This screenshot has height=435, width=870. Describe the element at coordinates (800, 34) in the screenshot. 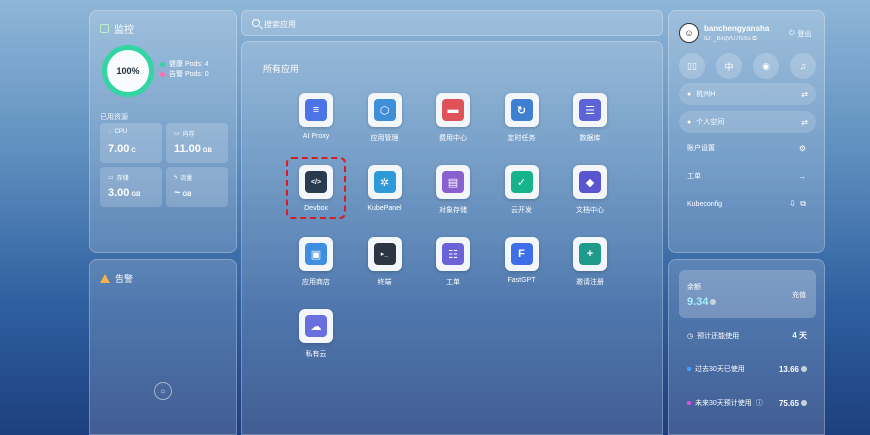

I see `logout-button: ⏻ 登出` at that location.